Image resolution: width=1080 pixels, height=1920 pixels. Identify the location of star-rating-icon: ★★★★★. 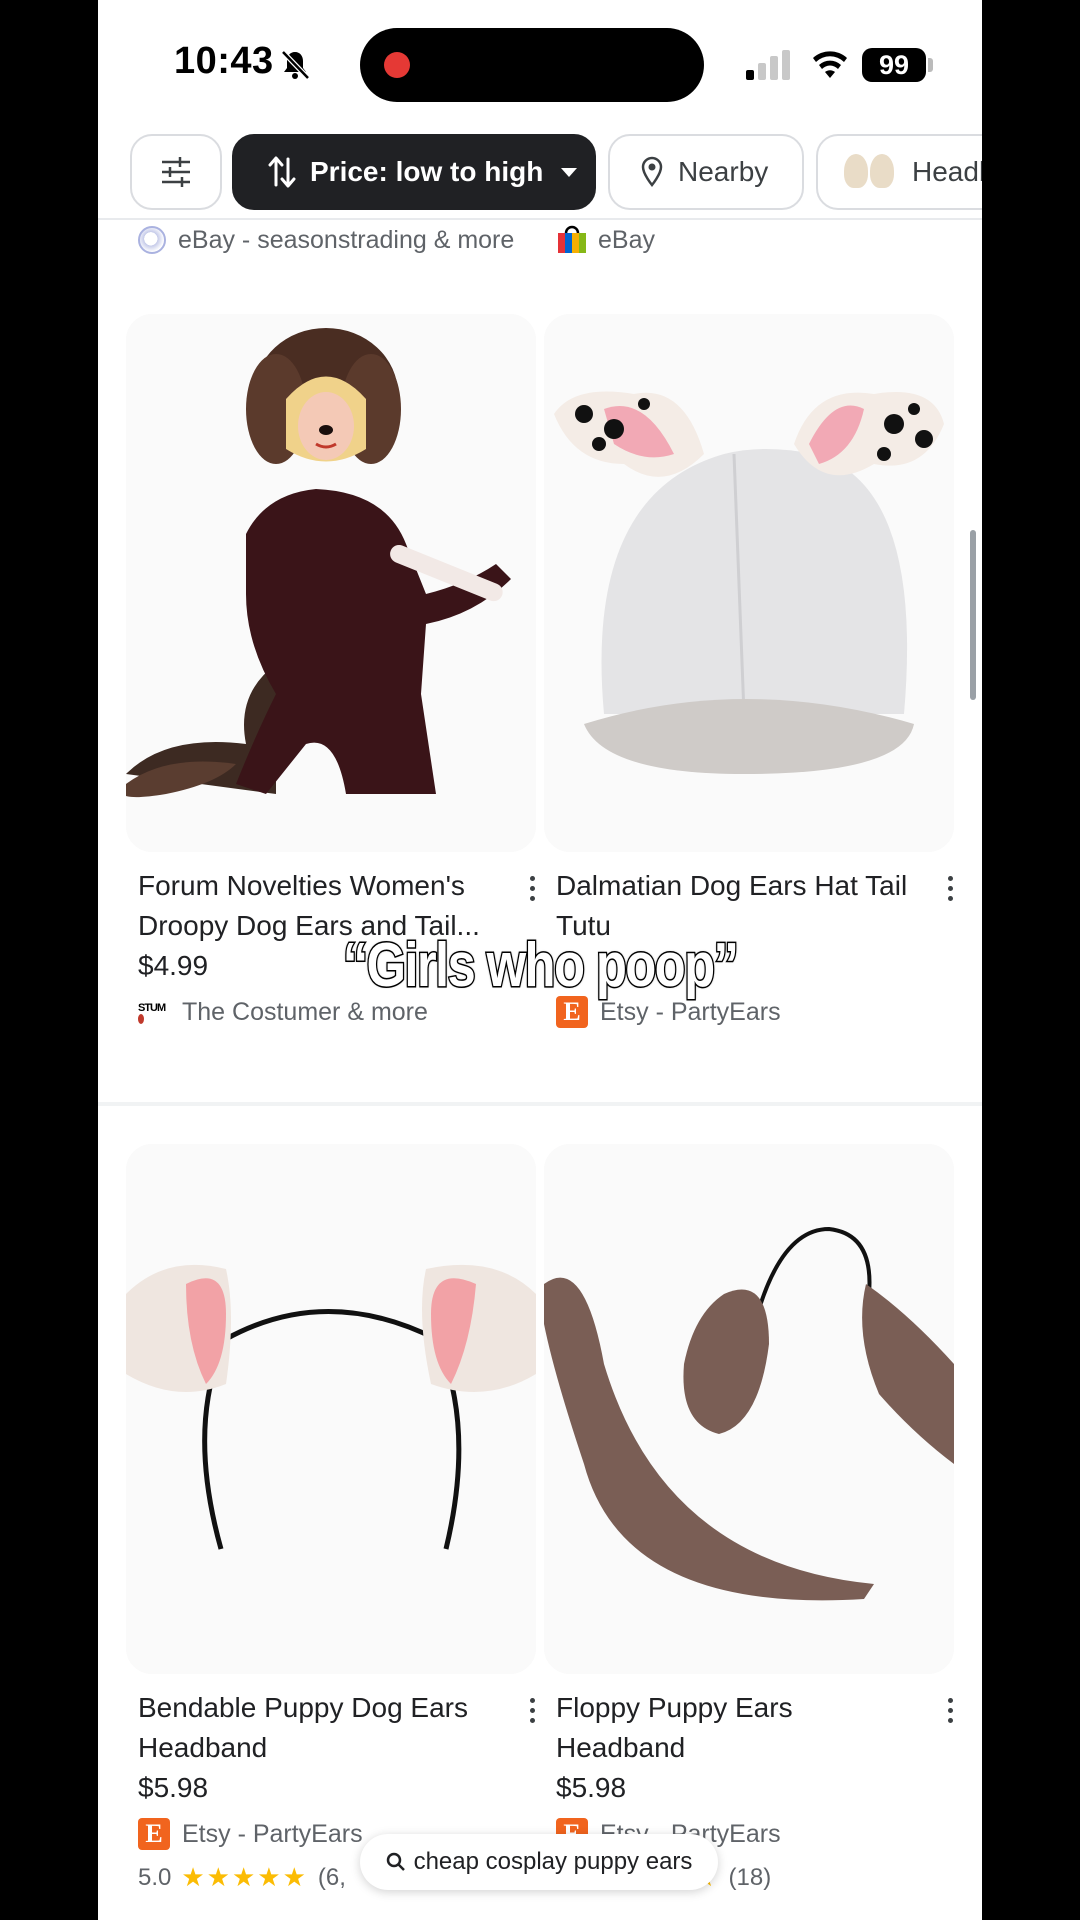
(244, 1877).